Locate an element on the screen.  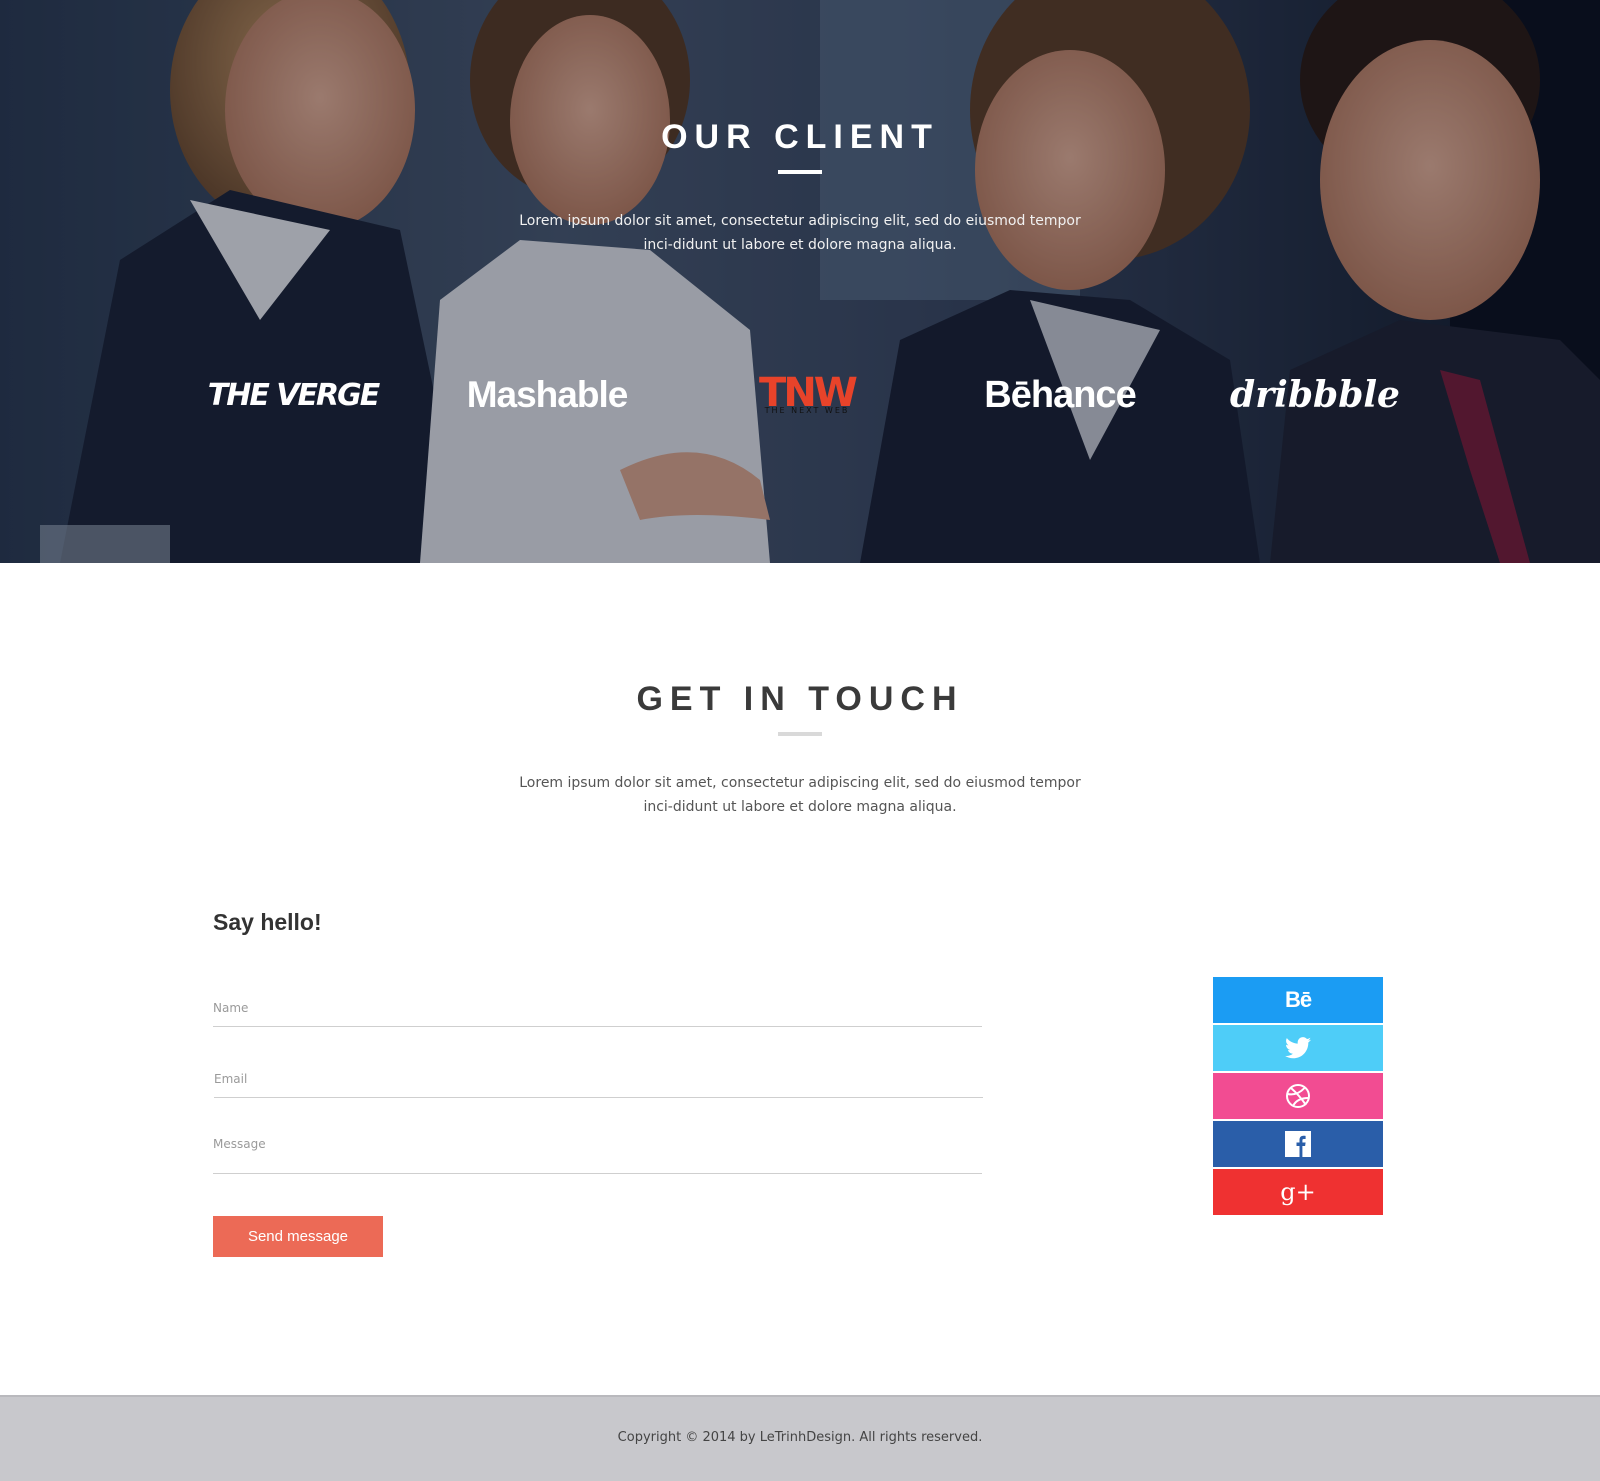
mashable-logo: Mashable is located at coordinates (547, 395).